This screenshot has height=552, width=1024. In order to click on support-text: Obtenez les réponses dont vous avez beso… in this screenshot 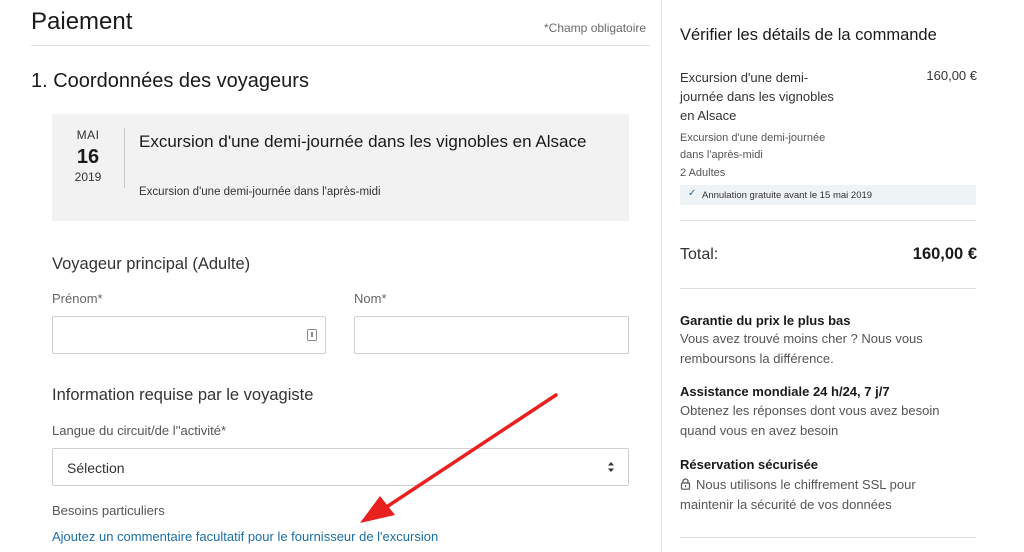, I will do `click(810, 420)`.